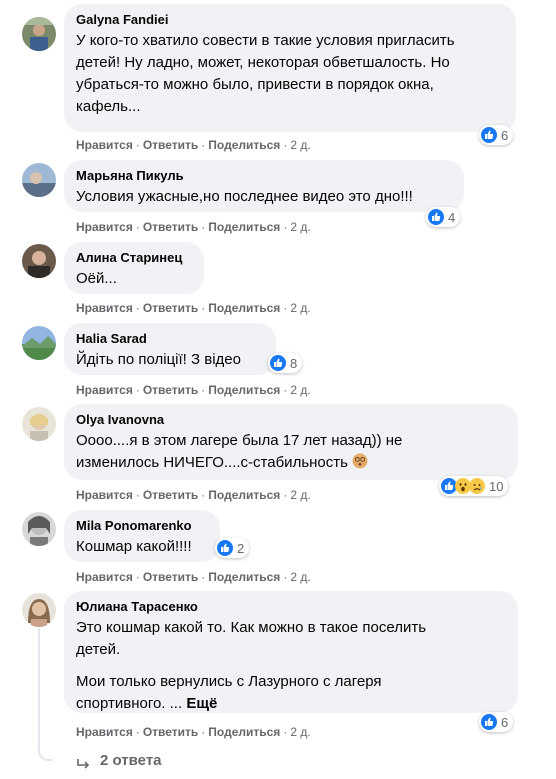 This screenshot has height=779, width=556. What do you see at coordinates (212, 462) in the screenshot?
I see `comment-line-text: изменилось НИЧЕГО....с-стабильность` at bounding box center [212, 462].